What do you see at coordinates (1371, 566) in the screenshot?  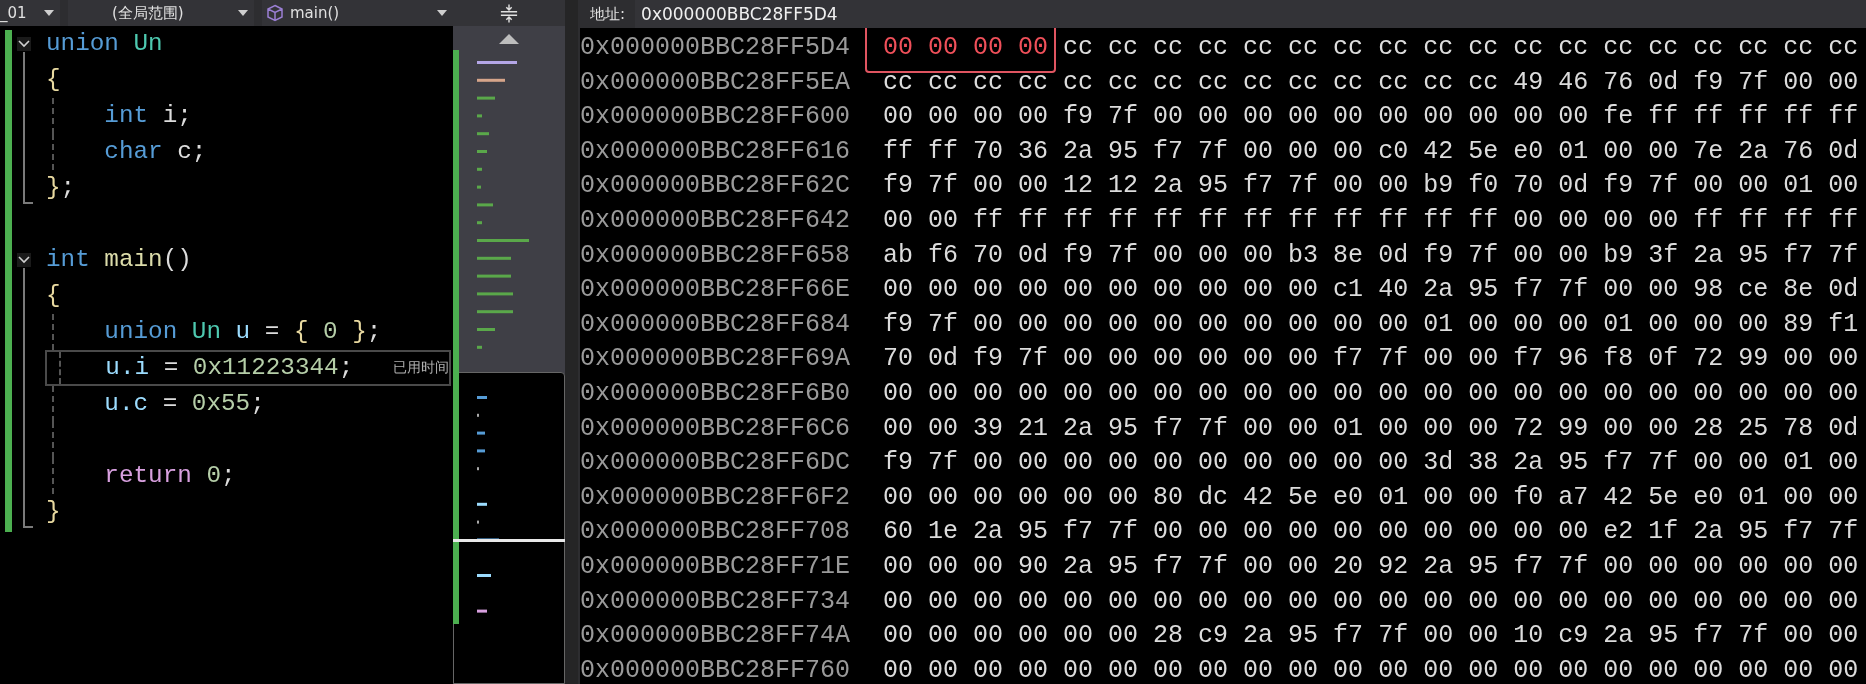 I see `byte-values: 00 00 00 90 2a 95 f7 7f 00 00 20 92 2a 95 f7 7f 00 00 00 00 00 00` at bounding box center [1371, 566].